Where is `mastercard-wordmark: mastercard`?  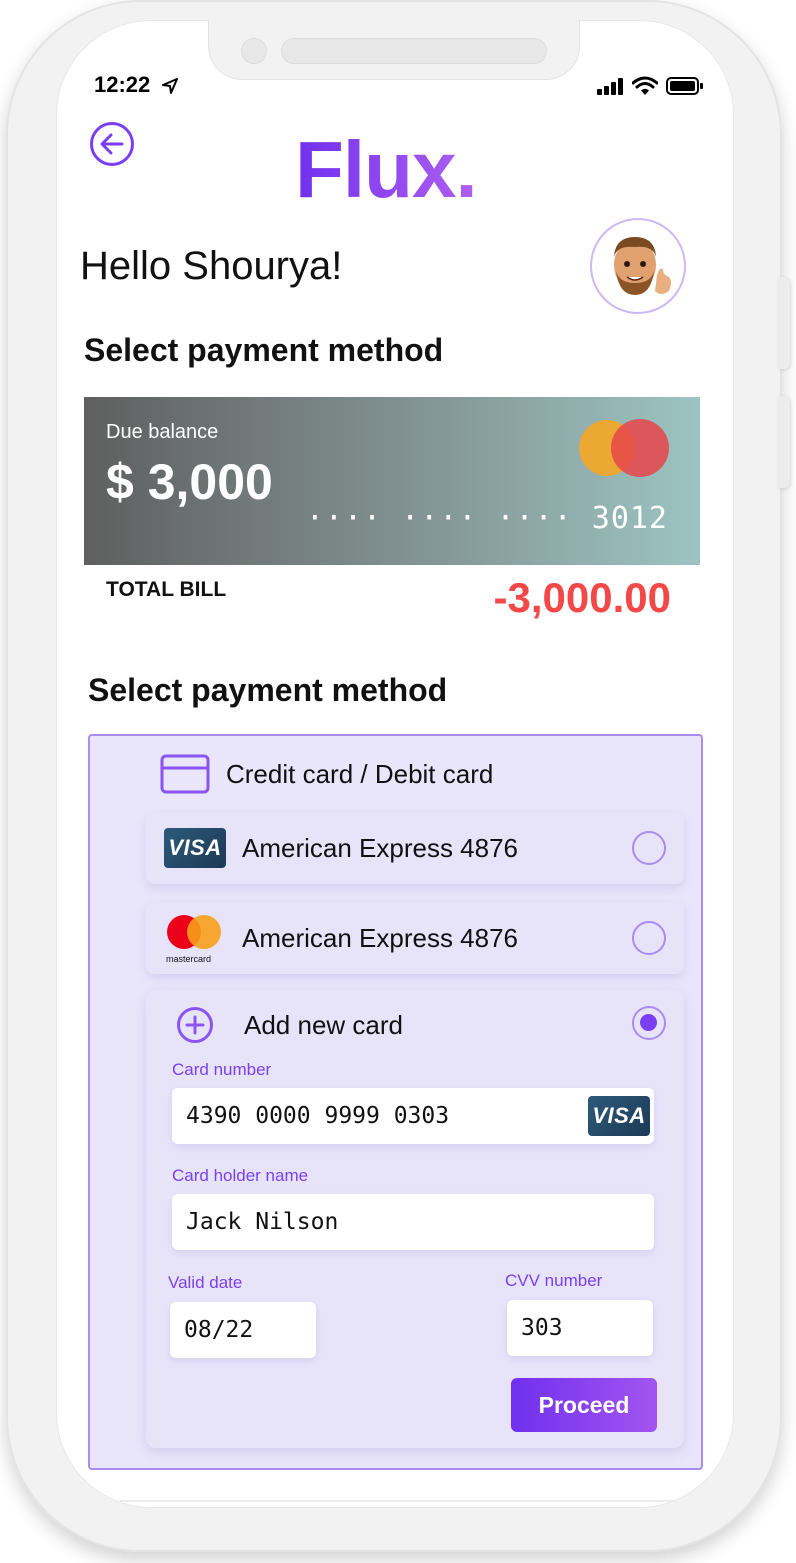 mastercard-wordmark: mastercard is located at coordinates (189, 959).